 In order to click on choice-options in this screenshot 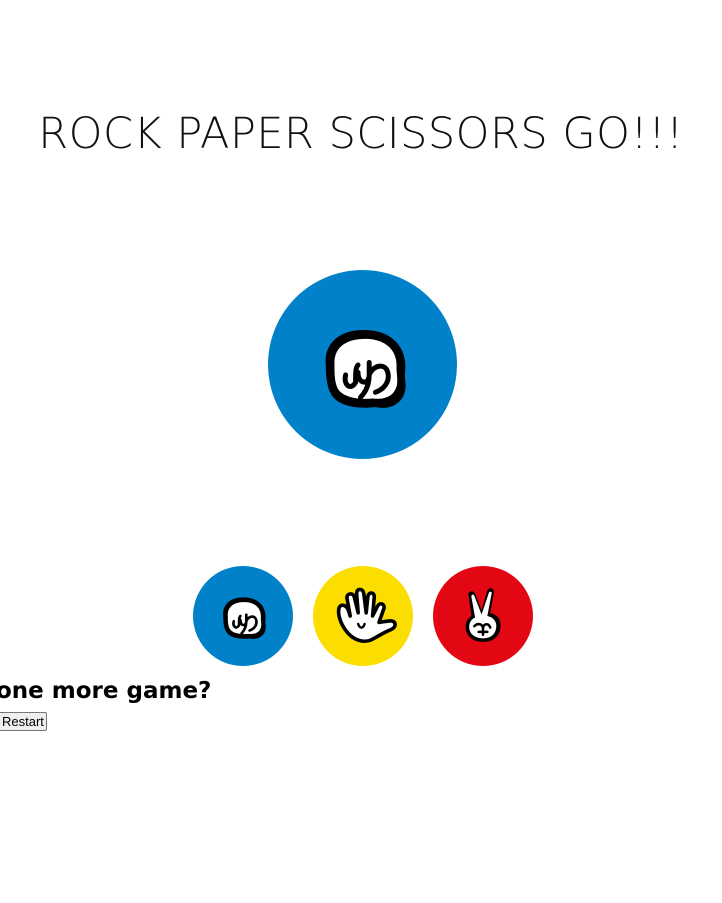, I will do `click(363, 616)`.